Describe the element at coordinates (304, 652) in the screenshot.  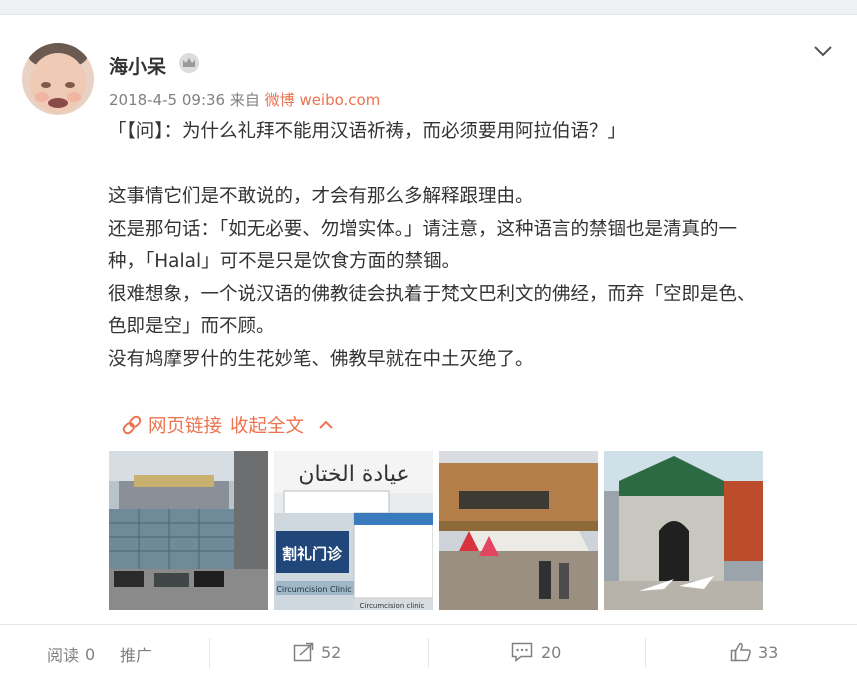
I see `forward-icon` at that location.